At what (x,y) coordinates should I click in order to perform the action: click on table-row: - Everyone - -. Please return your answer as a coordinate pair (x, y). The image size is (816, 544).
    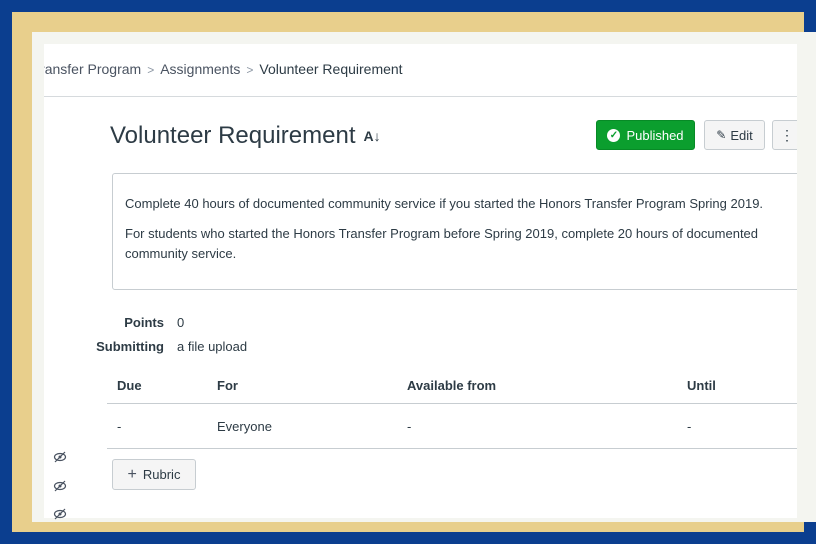
    Looking at the image, I should click on (452, 426).